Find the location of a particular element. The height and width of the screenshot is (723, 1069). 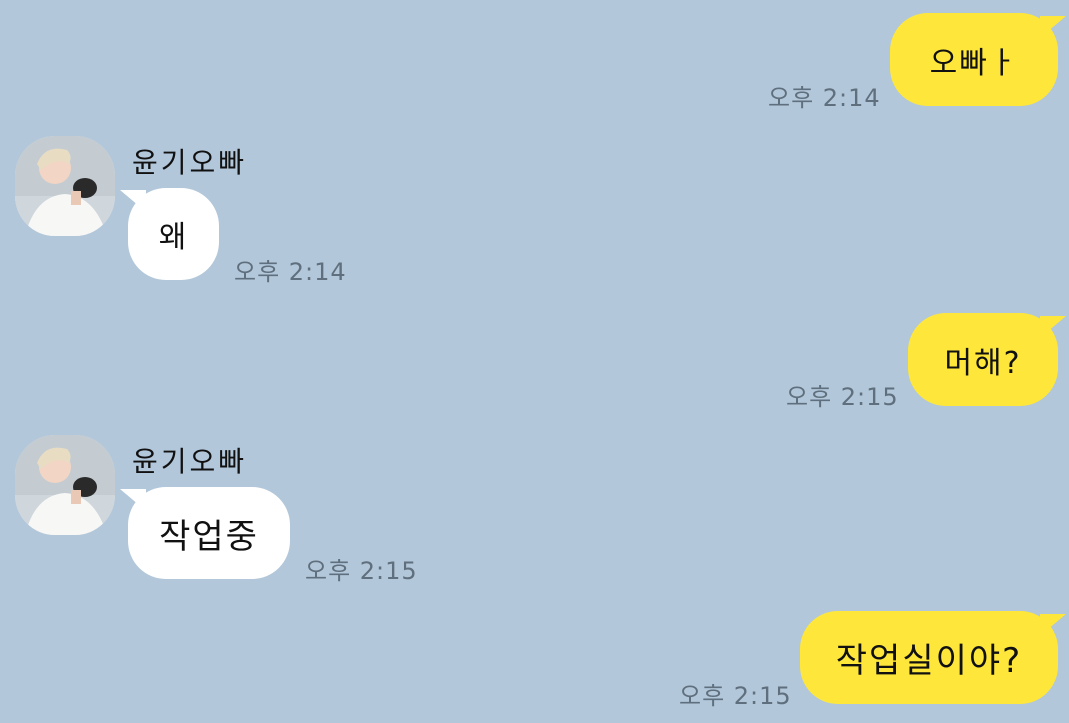

message-text: 머해? is located at coordinates (983, 363).